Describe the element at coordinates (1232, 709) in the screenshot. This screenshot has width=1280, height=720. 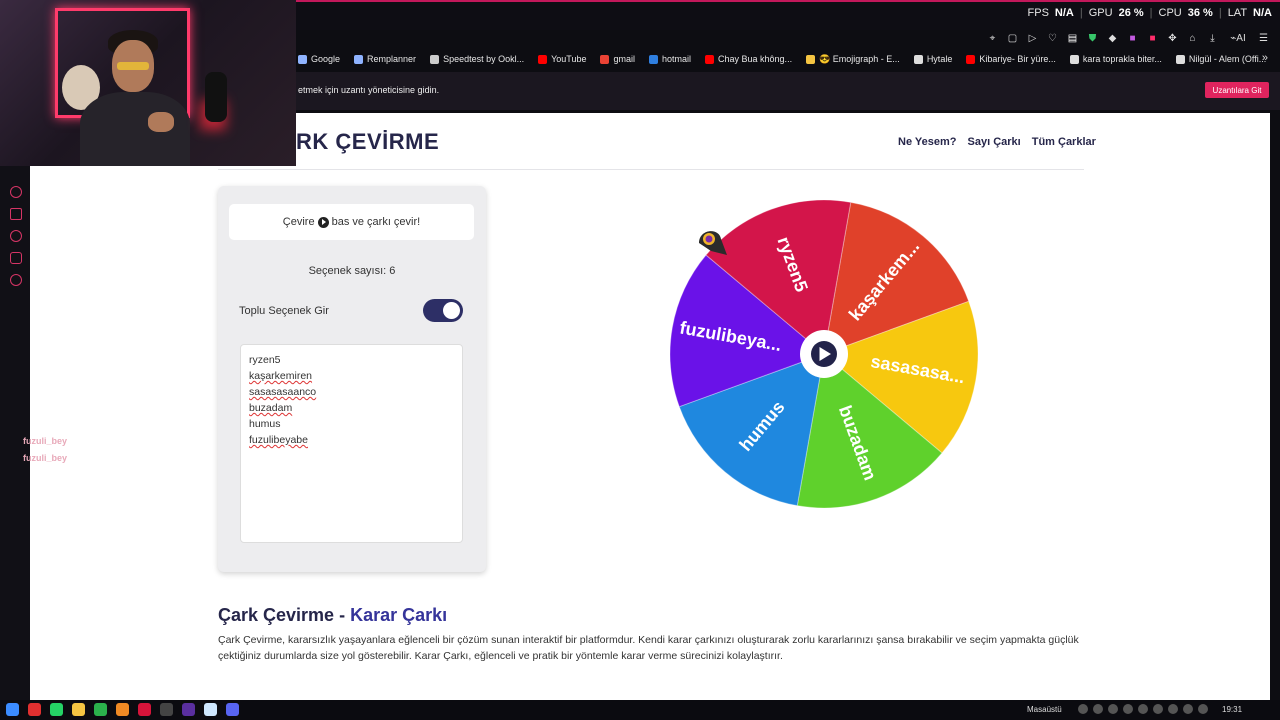
I see `clock: 19:31` at that location.